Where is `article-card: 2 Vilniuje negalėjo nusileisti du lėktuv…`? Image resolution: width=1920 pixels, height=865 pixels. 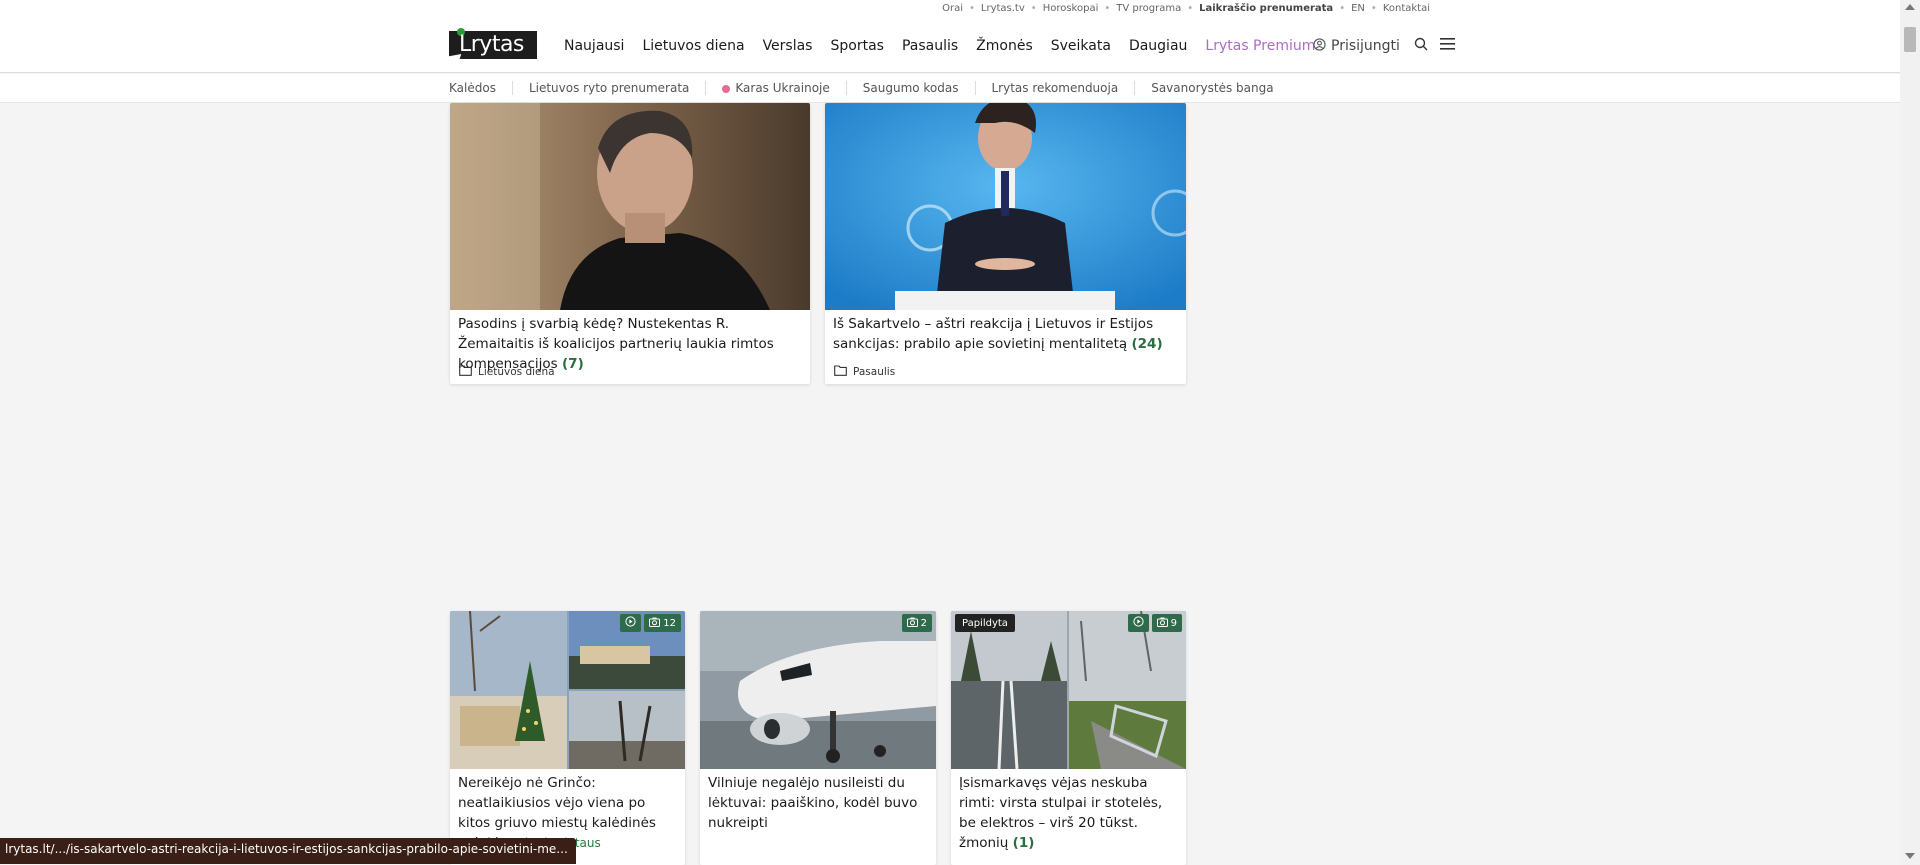
article-card: 2 Vilniuje negalėjo nusileisti du lėktuv… is located at coordinates (818, 738).